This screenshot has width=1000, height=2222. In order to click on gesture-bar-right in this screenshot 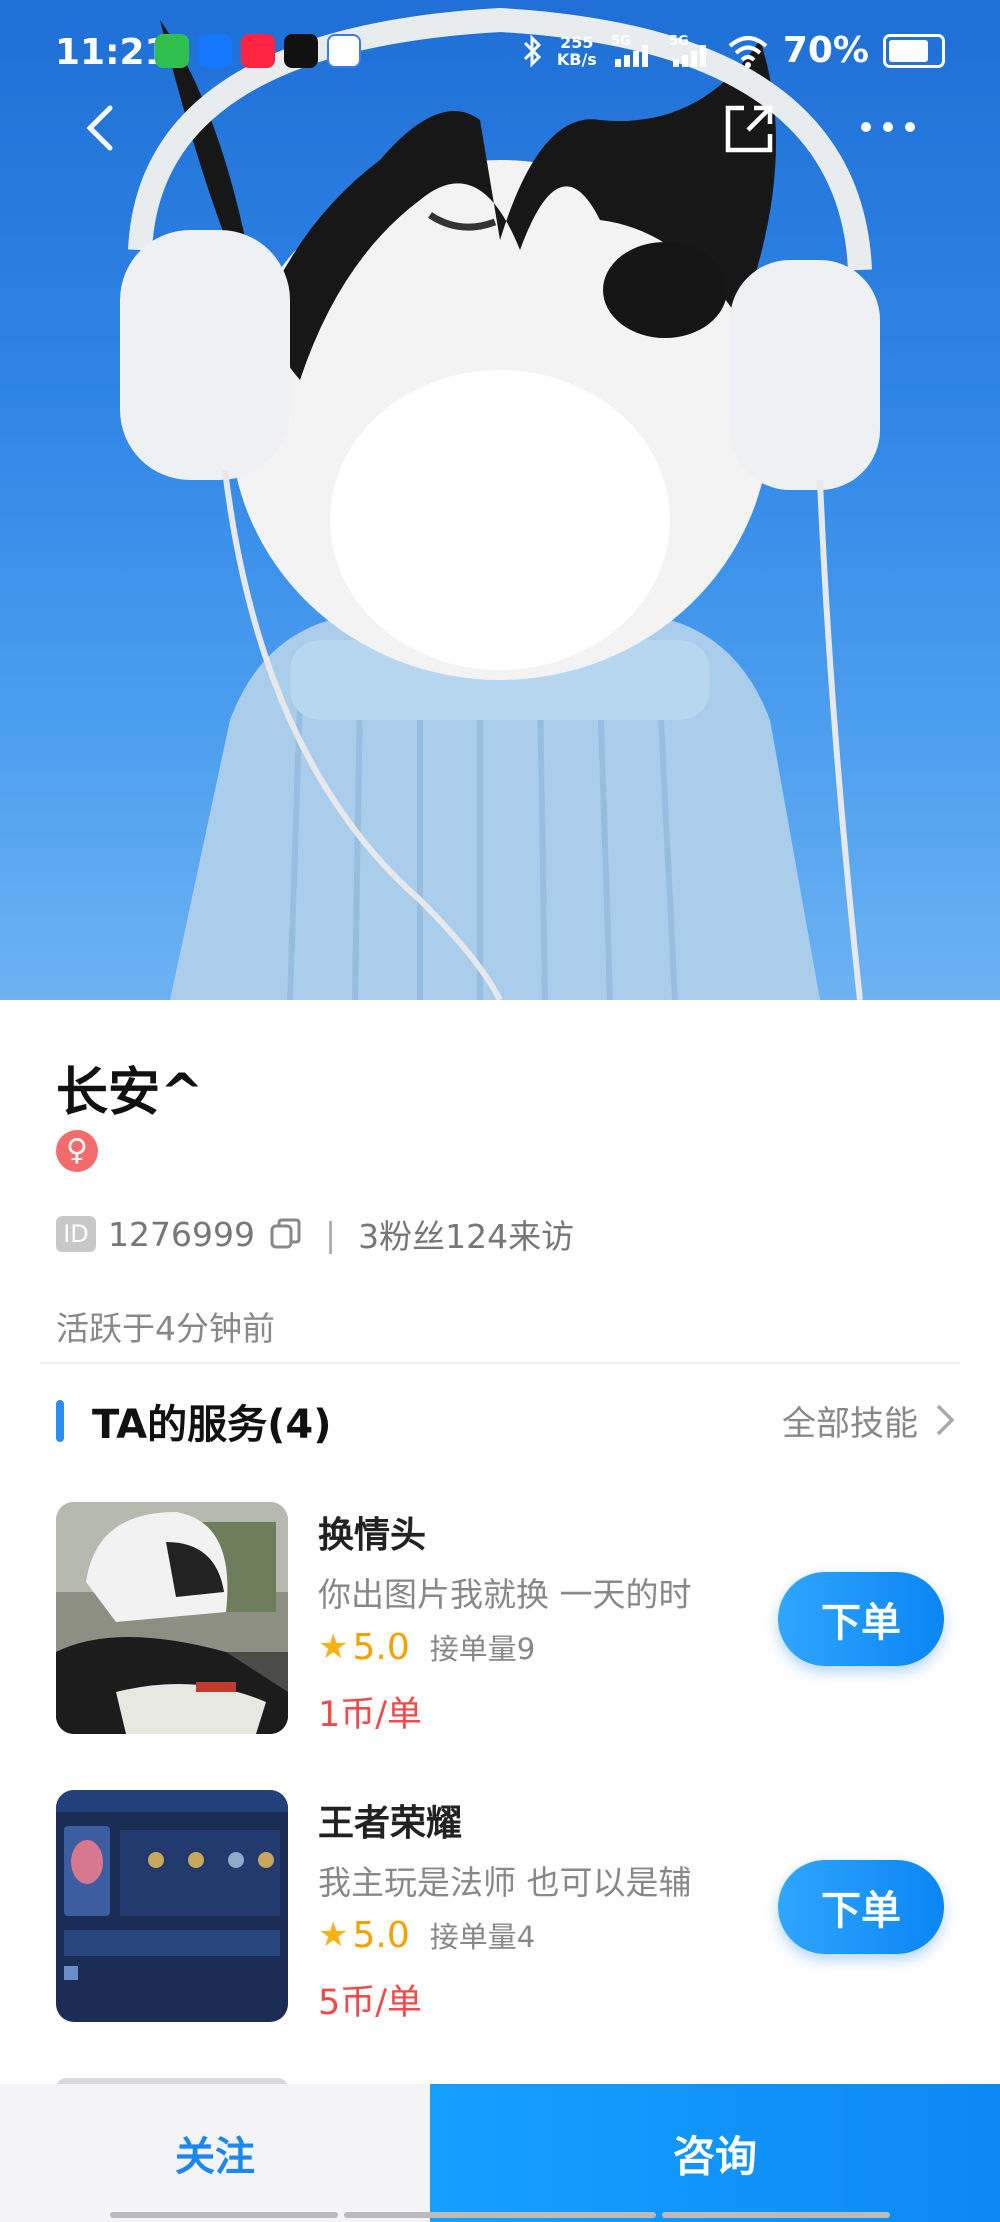, I will do `click(776, 2215)`.